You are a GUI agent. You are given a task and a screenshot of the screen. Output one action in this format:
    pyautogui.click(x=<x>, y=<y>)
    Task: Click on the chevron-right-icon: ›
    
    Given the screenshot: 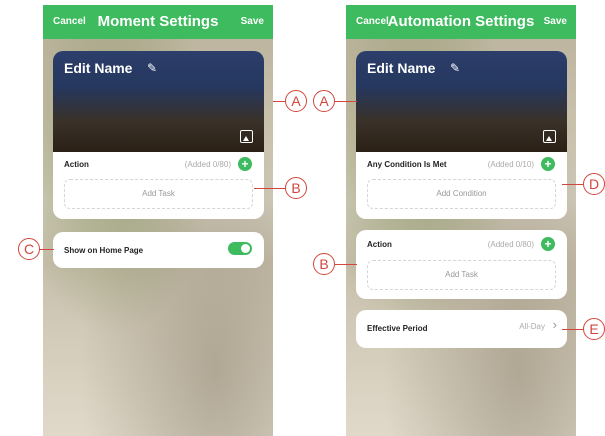 What is the action you would take?
    pyautogui.click(x=554, y=324)
    